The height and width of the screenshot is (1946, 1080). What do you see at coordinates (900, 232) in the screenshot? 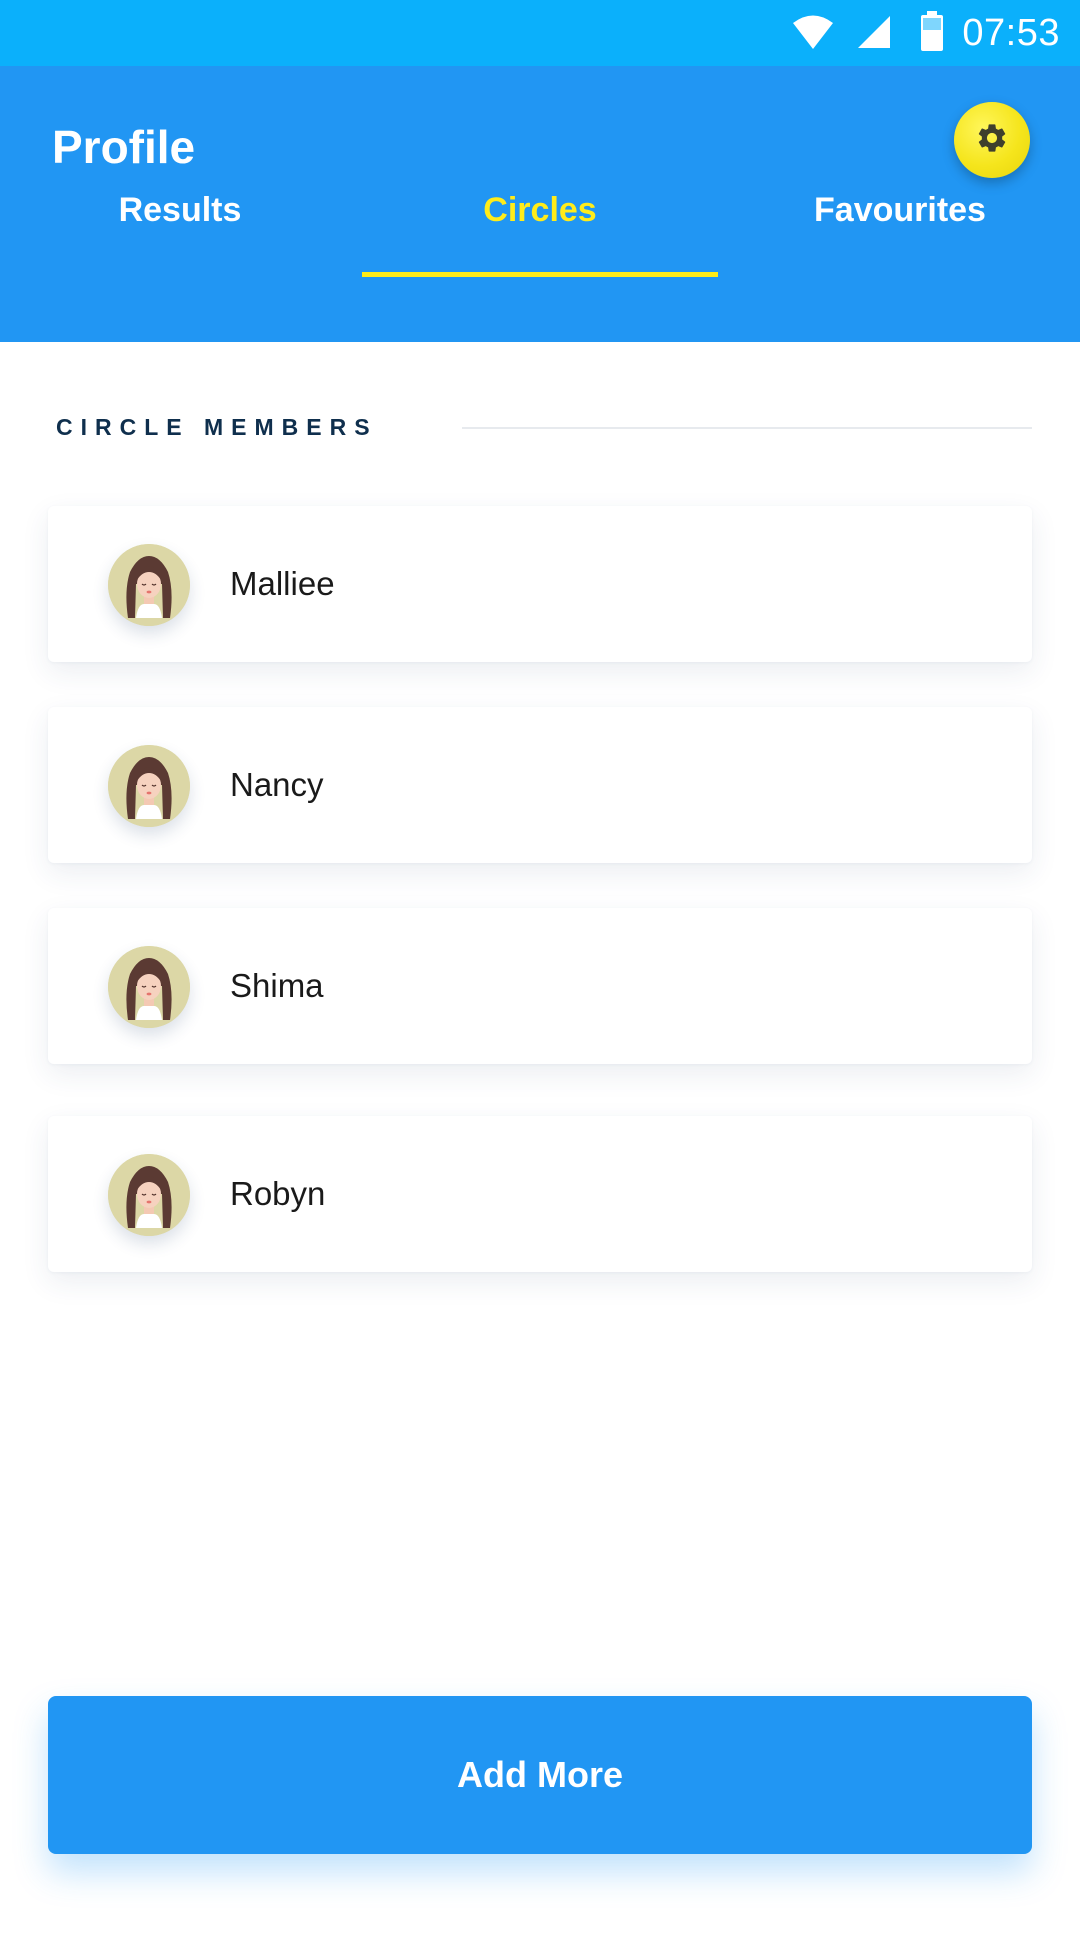
I see `tab-favourites: Favourites` at bounding box center [900, 232].